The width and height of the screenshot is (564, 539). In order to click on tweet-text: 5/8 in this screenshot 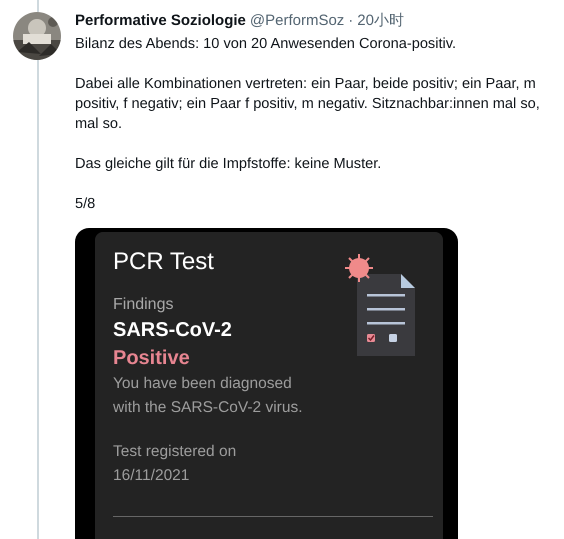, I will do `click(85, 204)`.